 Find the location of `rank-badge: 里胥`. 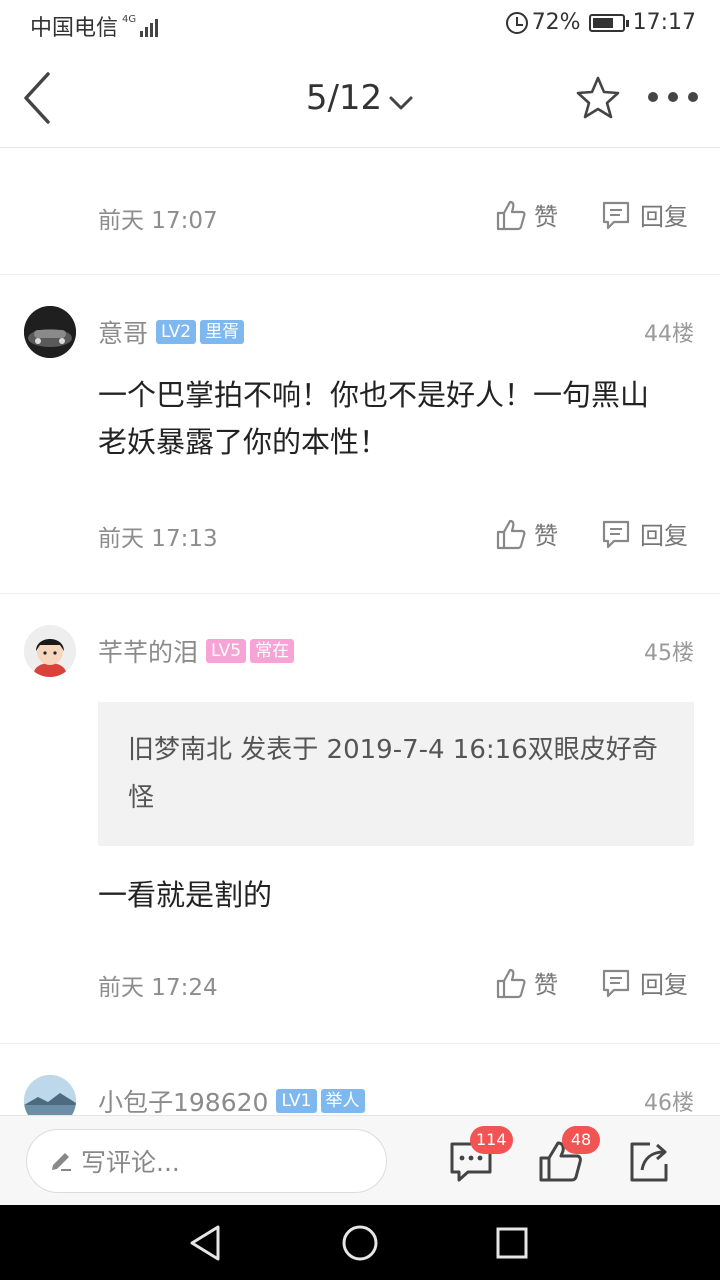

rank-badge: 里胥 is located at coordinates (222, 332).